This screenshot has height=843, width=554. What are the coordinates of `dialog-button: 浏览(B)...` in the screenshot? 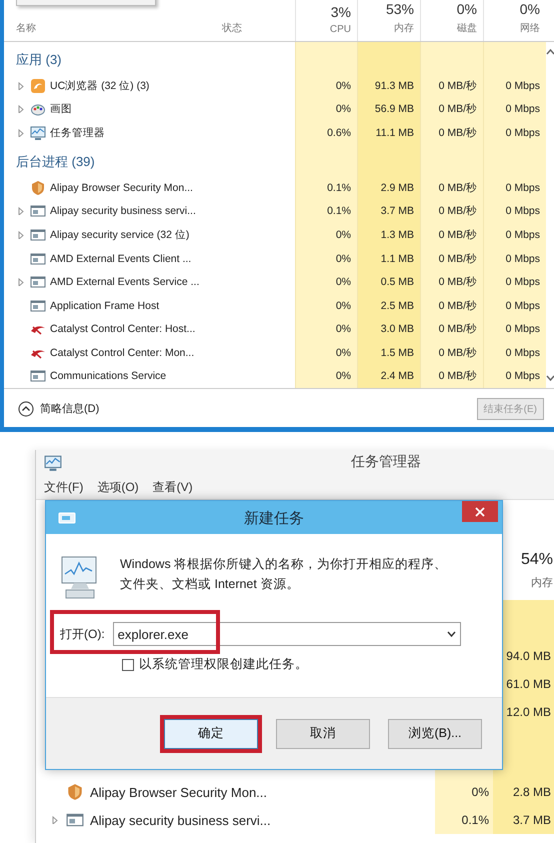 It's located at (435, 733).